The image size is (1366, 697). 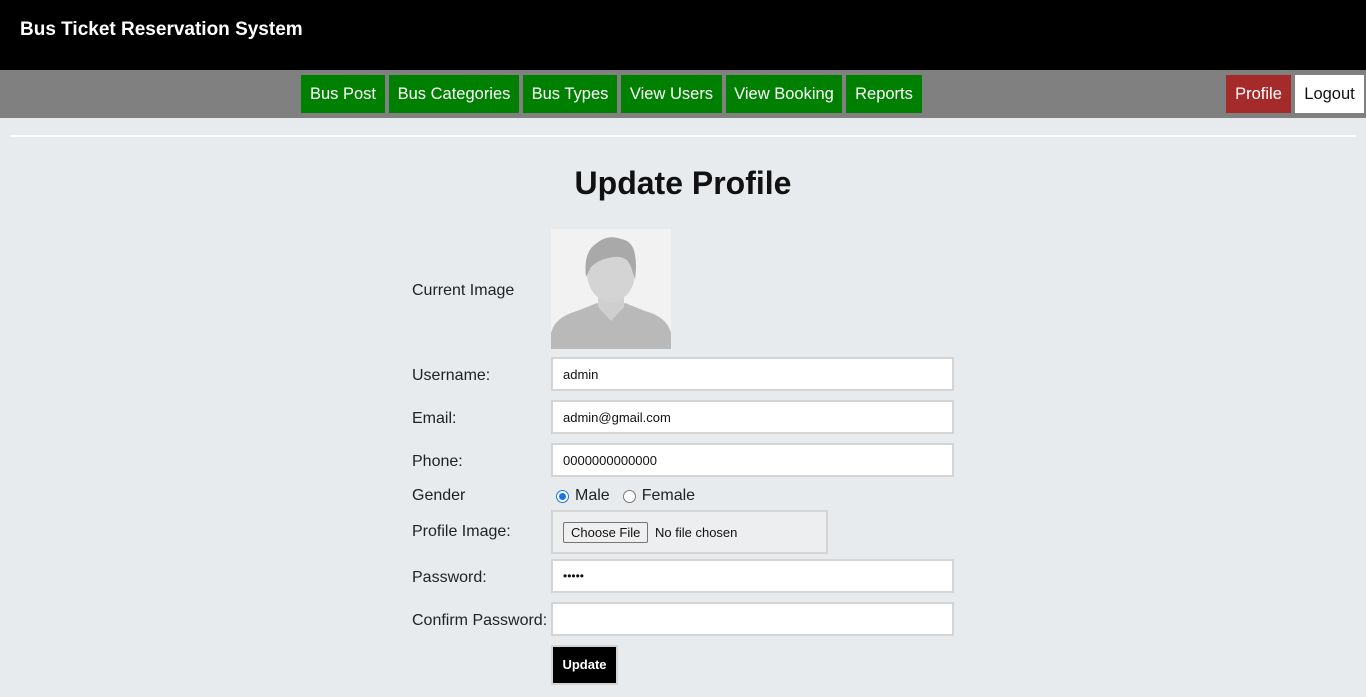 I want to click on gender-label: Gender, so click(x=439, y=495).